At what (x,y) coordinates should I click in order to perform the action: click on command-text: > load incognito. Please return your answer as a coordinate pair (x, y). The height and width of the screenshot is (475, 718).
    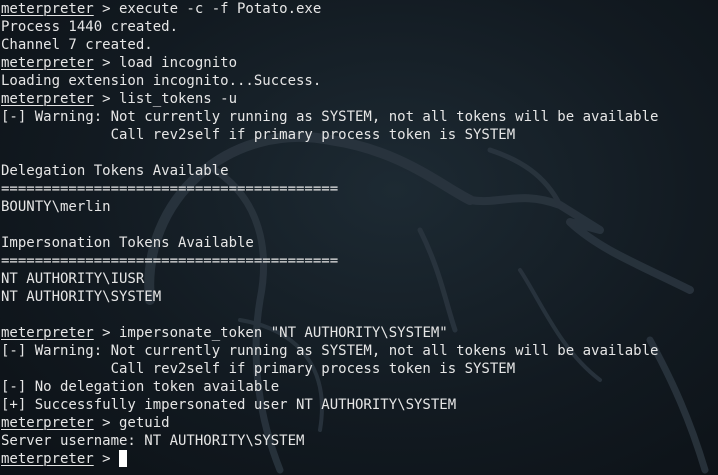
    Looking at the image, I should click on (165, 63).